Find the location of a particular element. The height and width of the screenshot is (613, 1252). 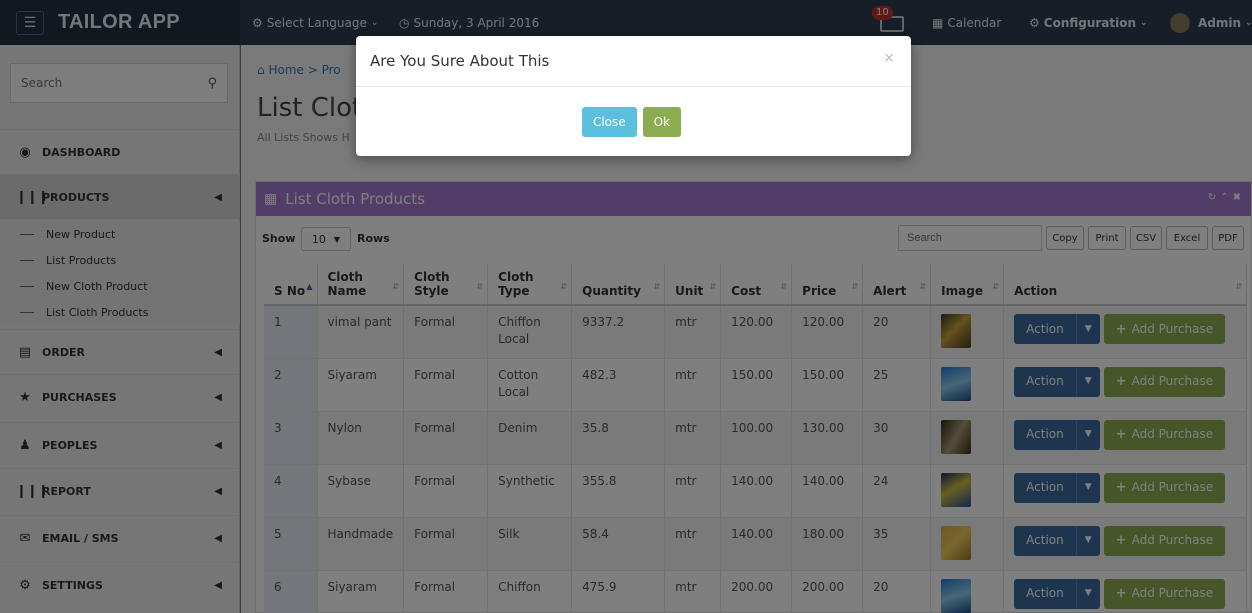

confirm-dialog: Are You Sure About This × Close Ok is located at coordinates (633, 96).